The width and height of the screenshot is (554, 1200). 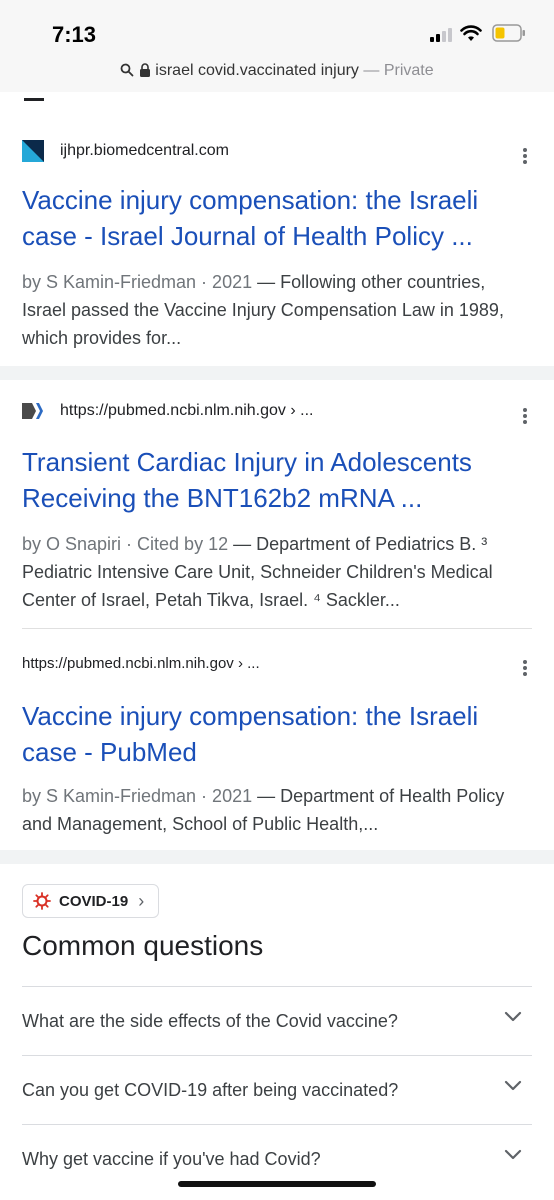 I want to click on lock-icon, so click(x=144, y=70).